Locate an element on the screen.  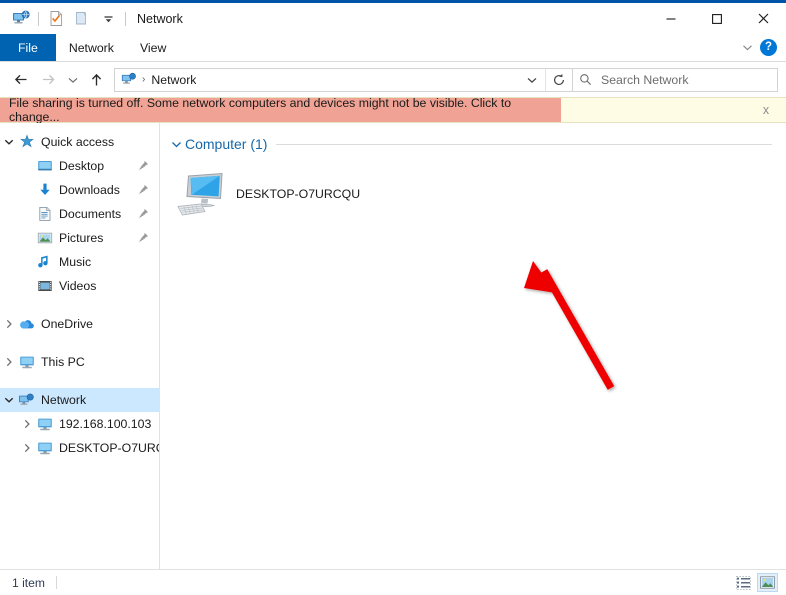
ribbon-right-controls: ? is located at coordinates (761, 47).